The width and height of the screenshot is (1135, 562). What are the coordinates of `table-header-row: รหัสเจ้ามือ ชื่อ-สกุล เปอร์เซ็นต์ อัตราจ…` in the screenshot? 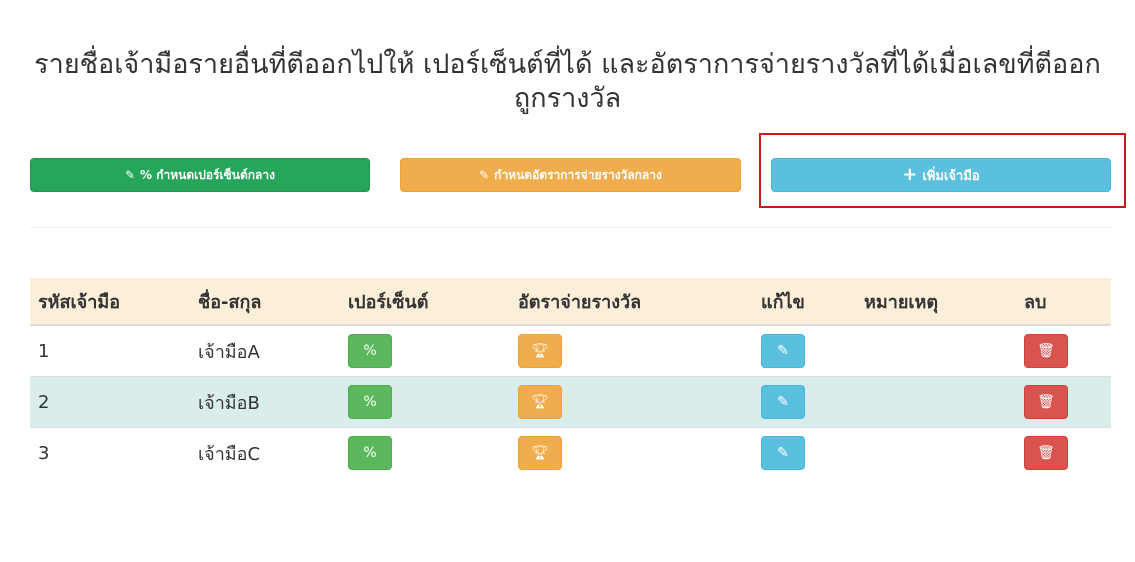 It's located at (570, 302).